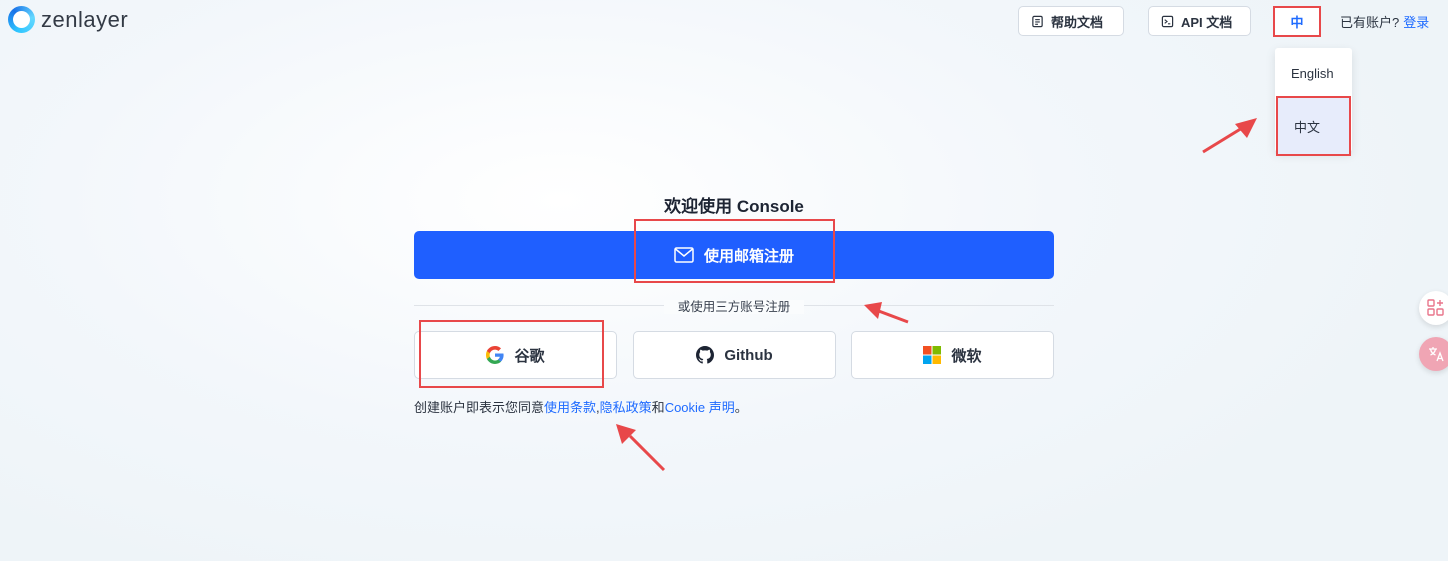 The width and height of the screenshot is (1448, 561). I want to click on third-party-divider: 或使用三方账号注册, so click(734, 305).